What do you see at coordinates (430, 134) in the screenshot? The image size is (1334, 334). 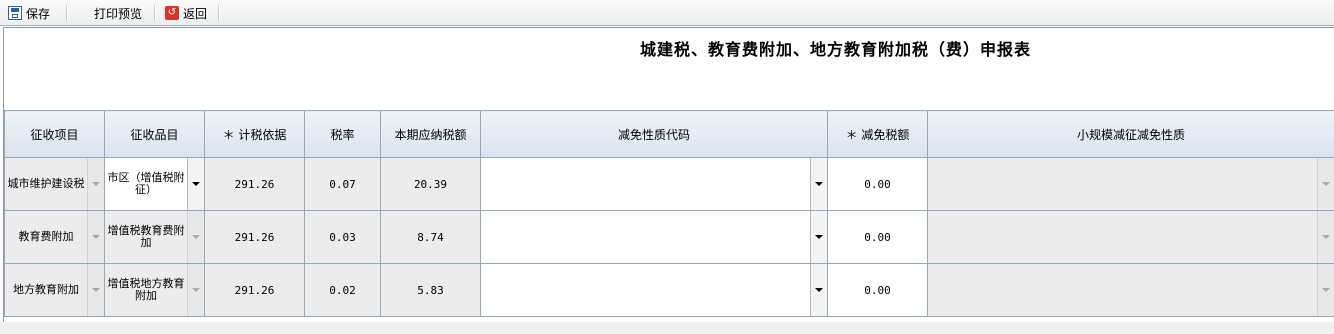 I see `header-tax-payable: 本期应纳税额` at bounding box center [430, 134].